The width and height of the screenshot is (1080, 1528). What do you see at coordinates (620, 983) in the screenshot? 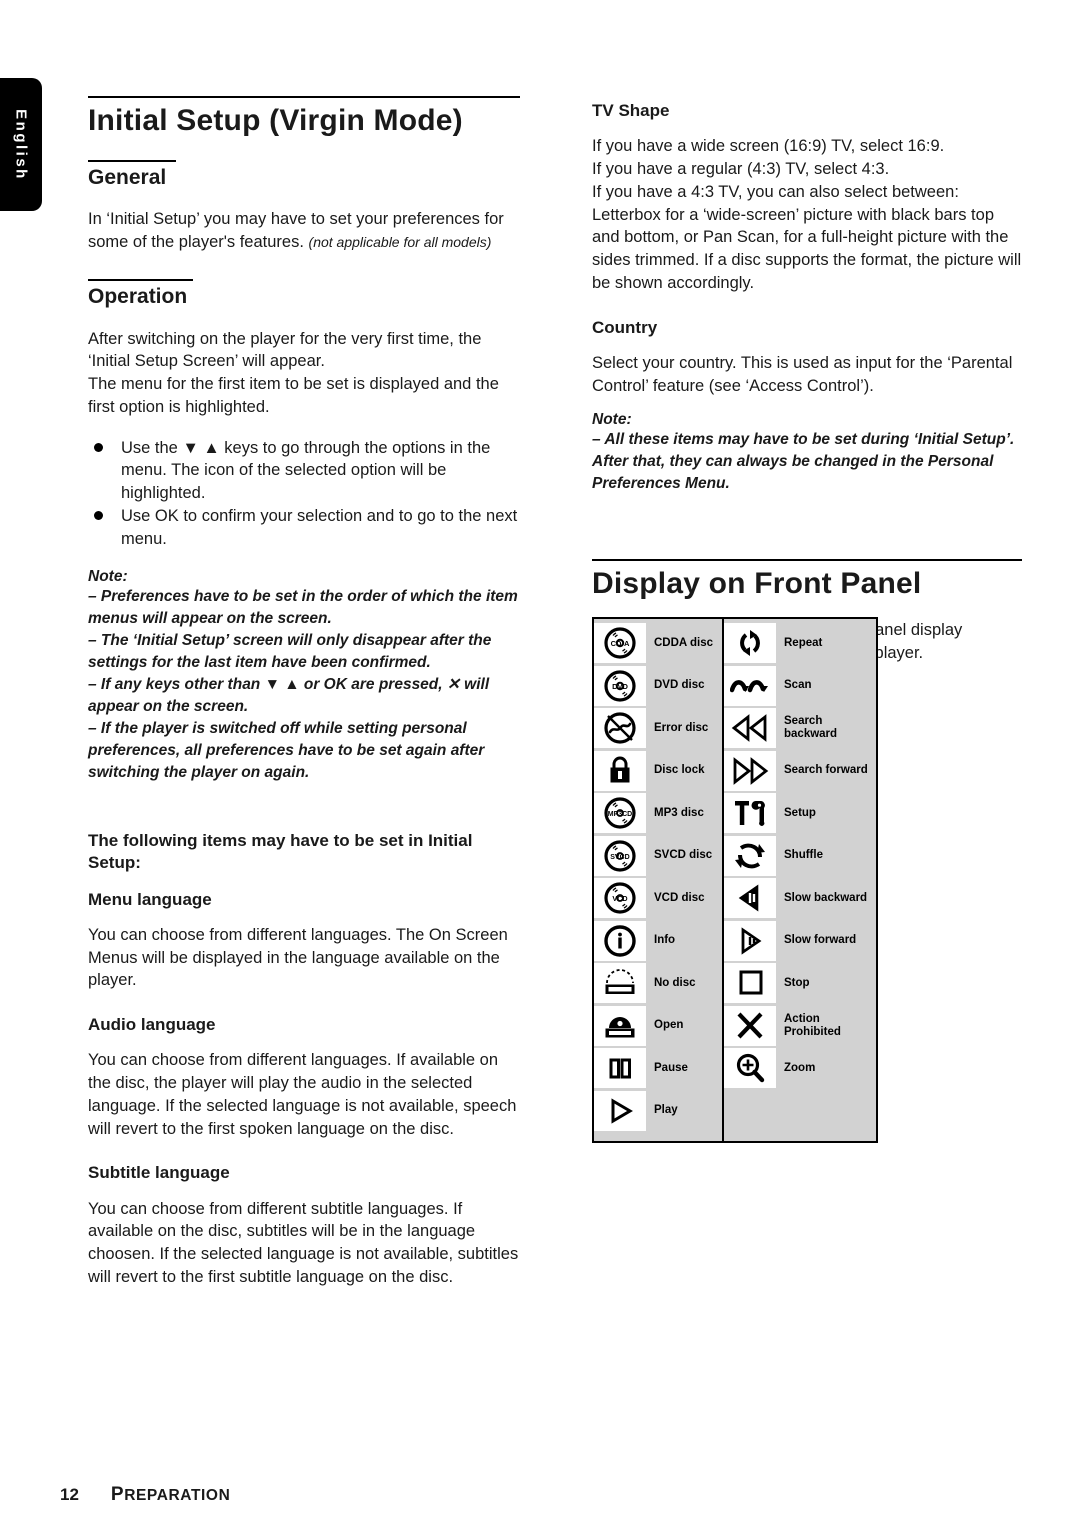
I see `no-disc-icon` at bounding box center [620, 983].